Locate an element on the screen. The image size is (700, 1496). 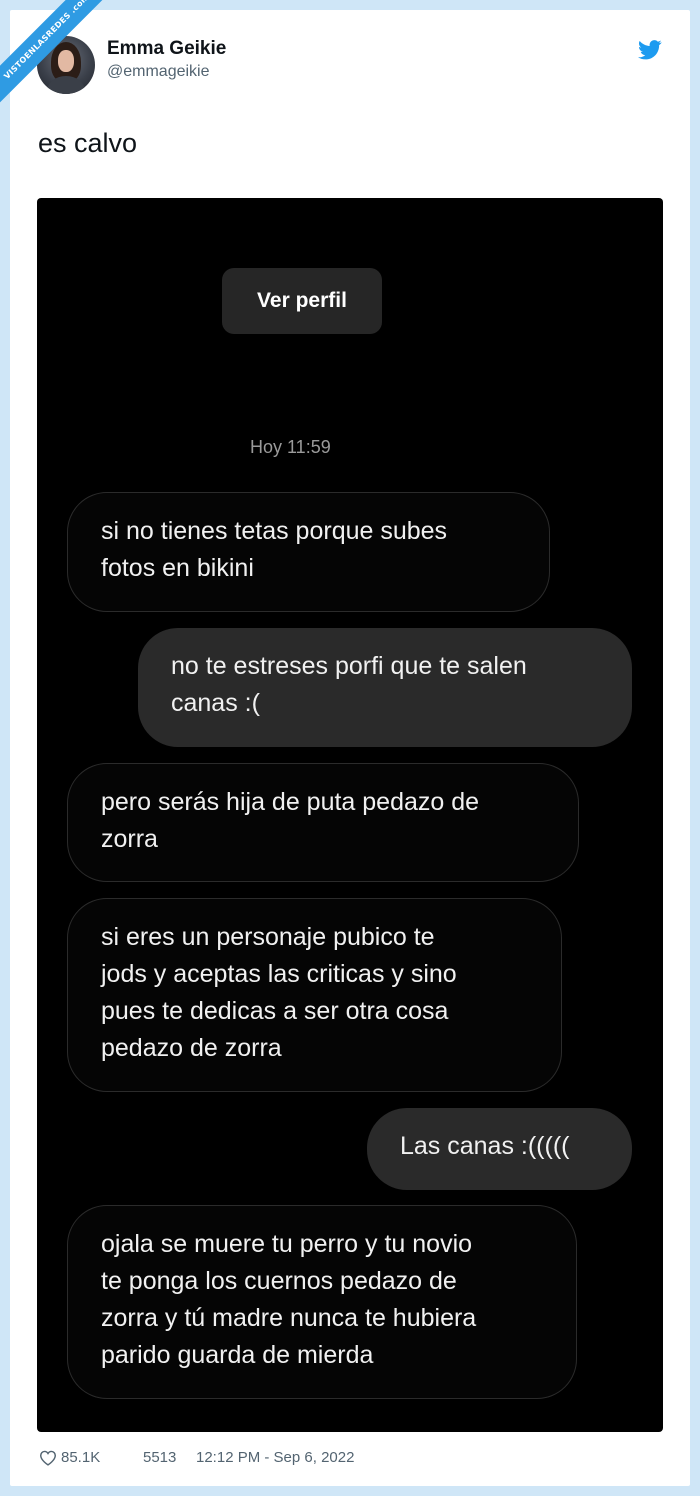
tweet-datetime: 12:12 PM - Sep 6, 2022 is located at coordinates (275, 1457).